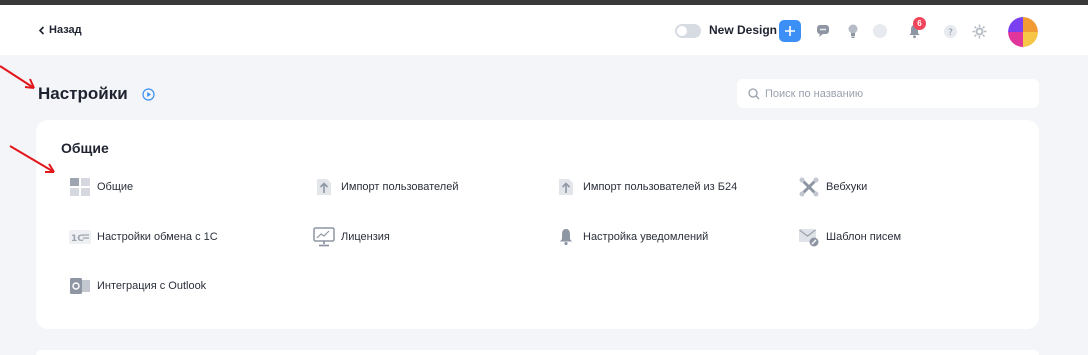  I want to click on top-bar: Назад New Design 6 ?, so click(544, 30).